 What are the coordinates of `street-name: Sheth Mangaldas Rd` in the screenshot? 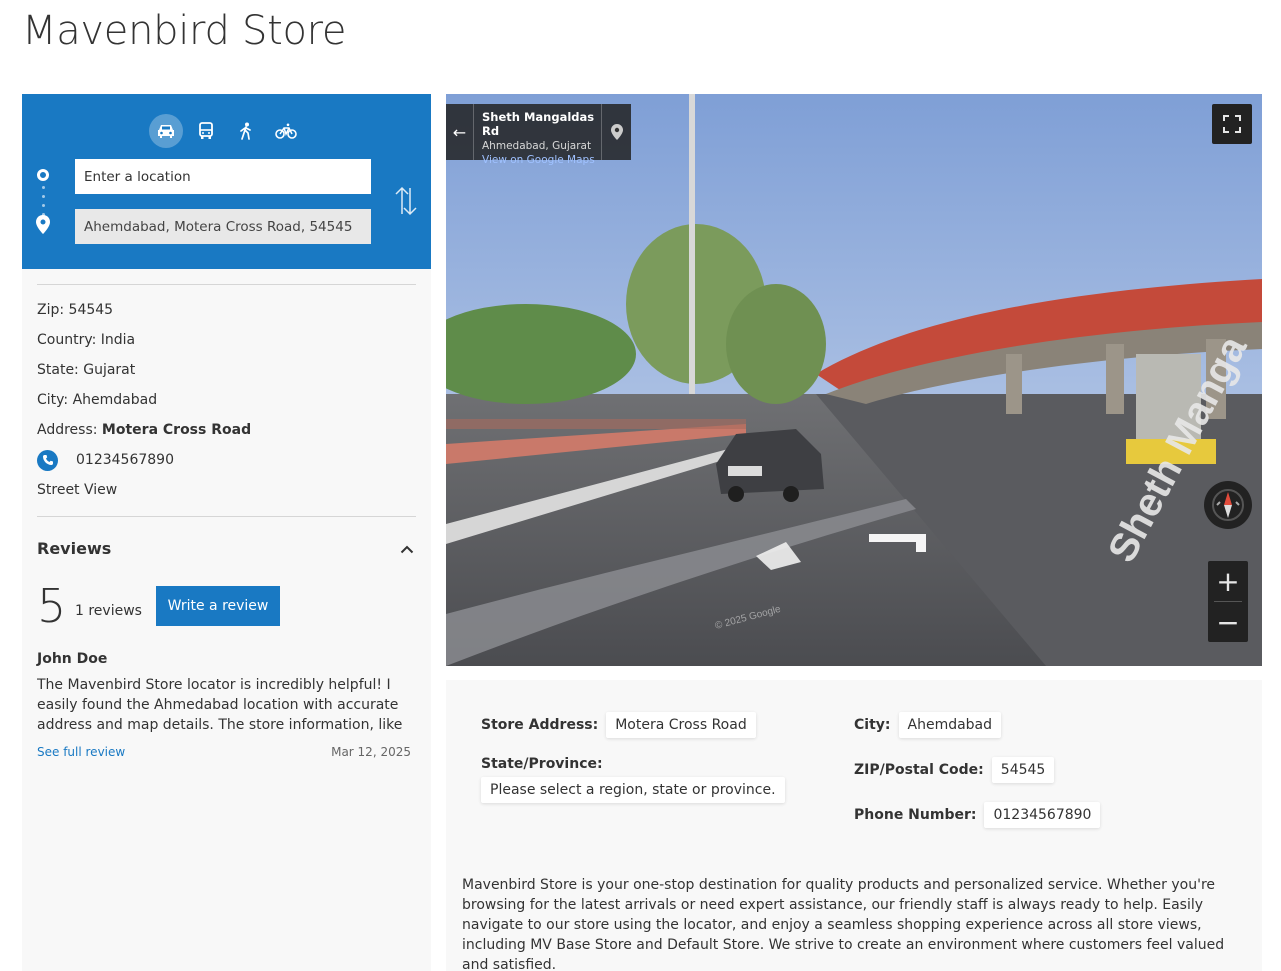 It's located at (538, 124).